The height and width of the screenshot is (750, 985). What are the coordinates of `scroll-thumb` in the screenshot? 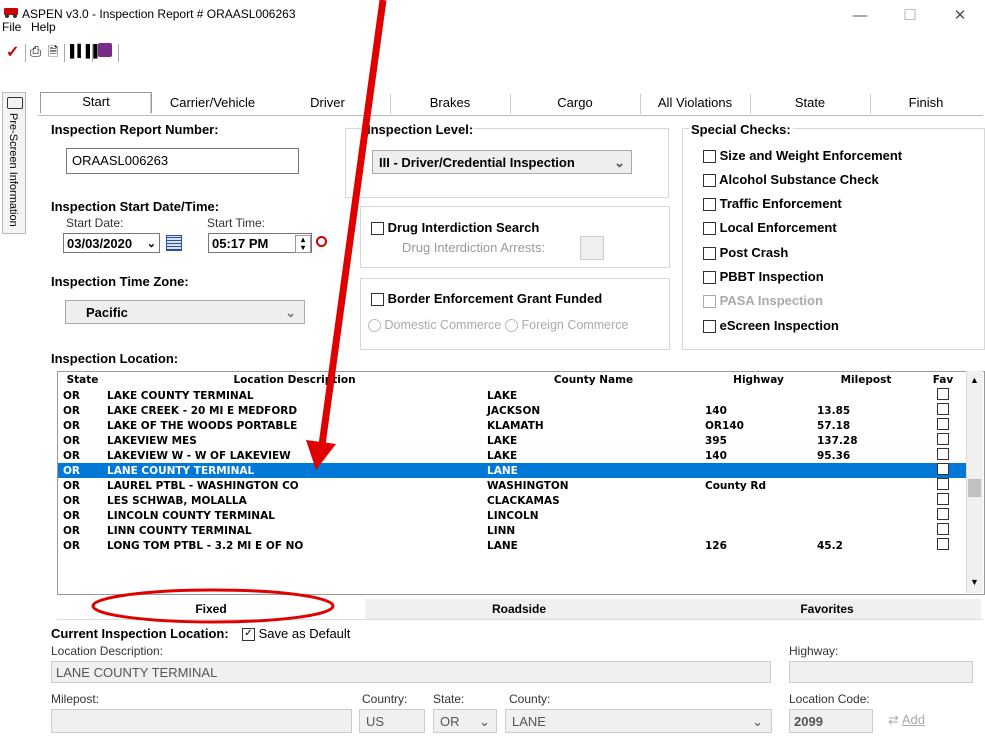 It's located at (974, 488).